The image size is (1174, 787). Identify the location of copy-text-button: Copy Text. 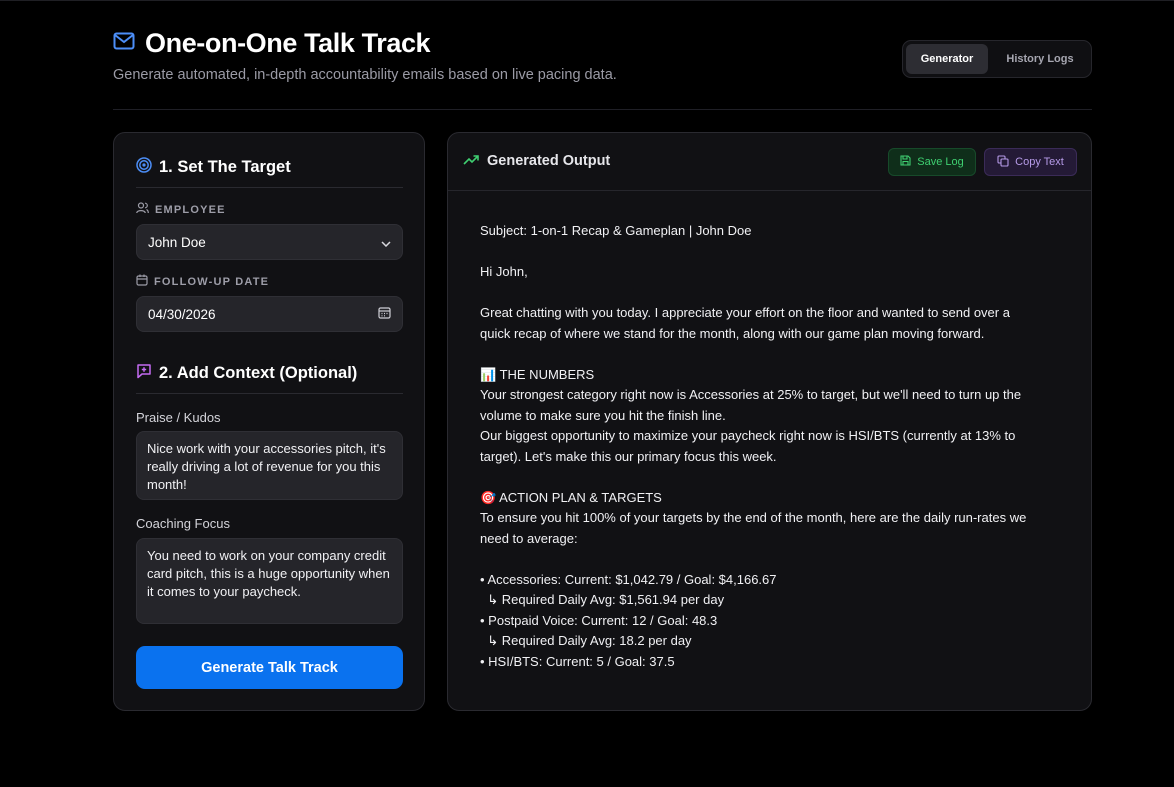
(1030, 162).